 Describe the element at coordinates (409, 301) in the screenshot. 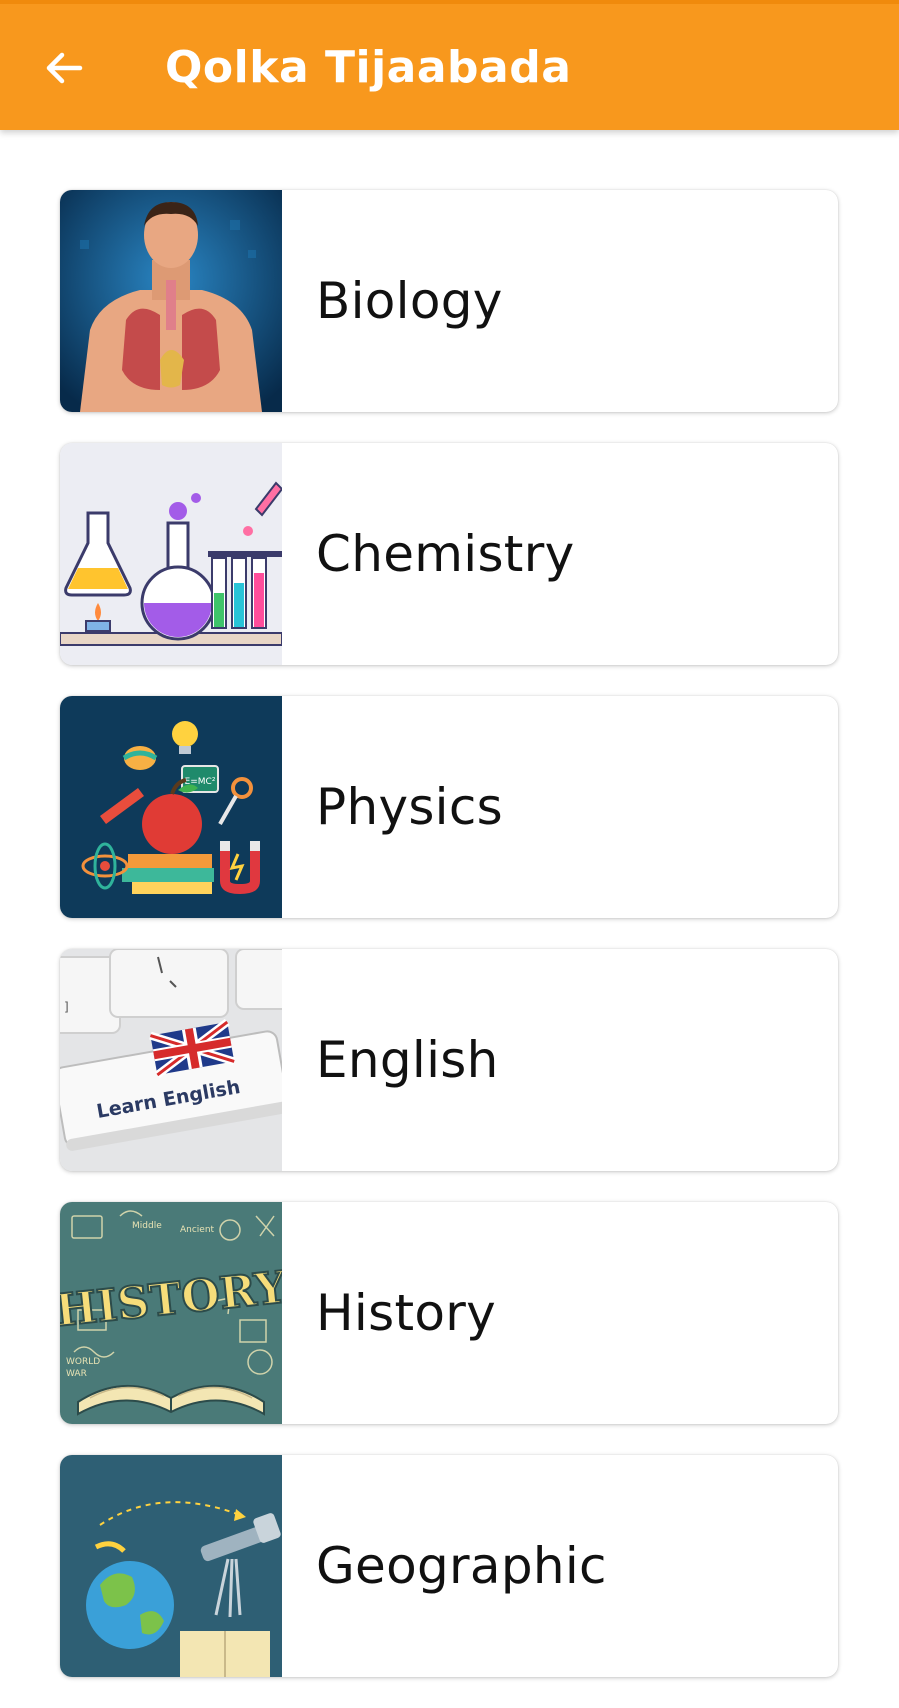

I see `subject-label: Biology` at that location.